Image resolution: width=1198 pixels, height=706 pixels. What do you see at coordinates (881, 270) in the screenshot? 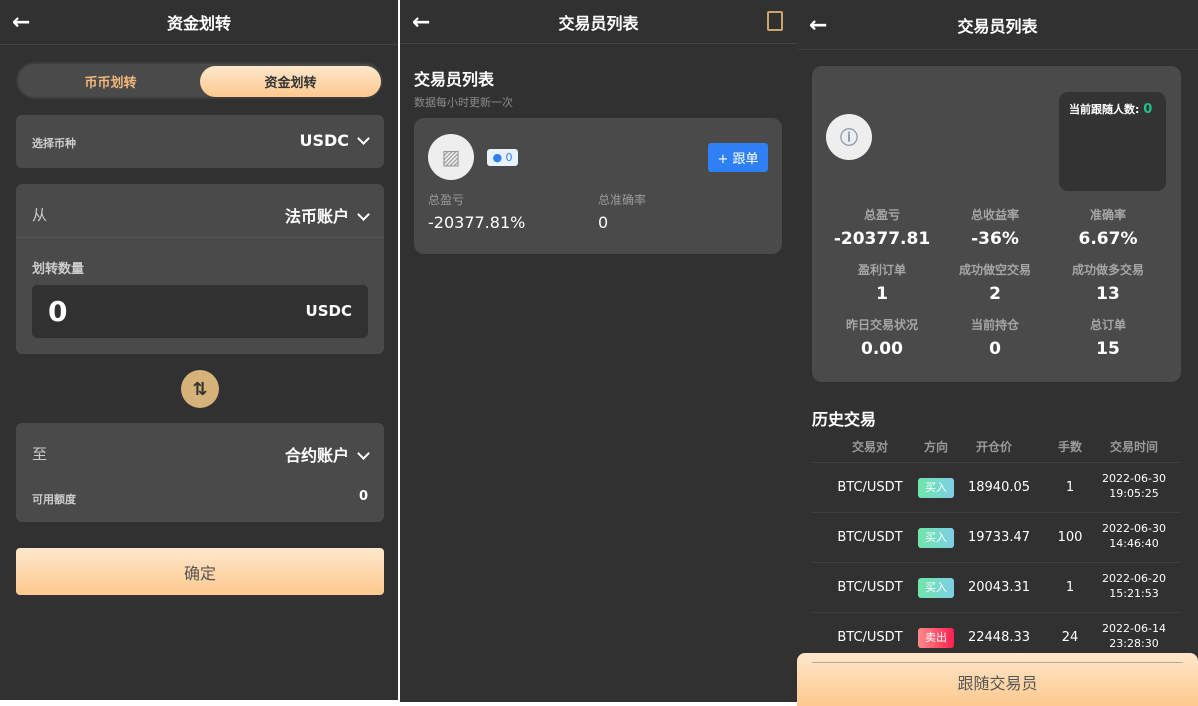
I see `stat-label: 盈利订单` at bounding box center [881, 270].